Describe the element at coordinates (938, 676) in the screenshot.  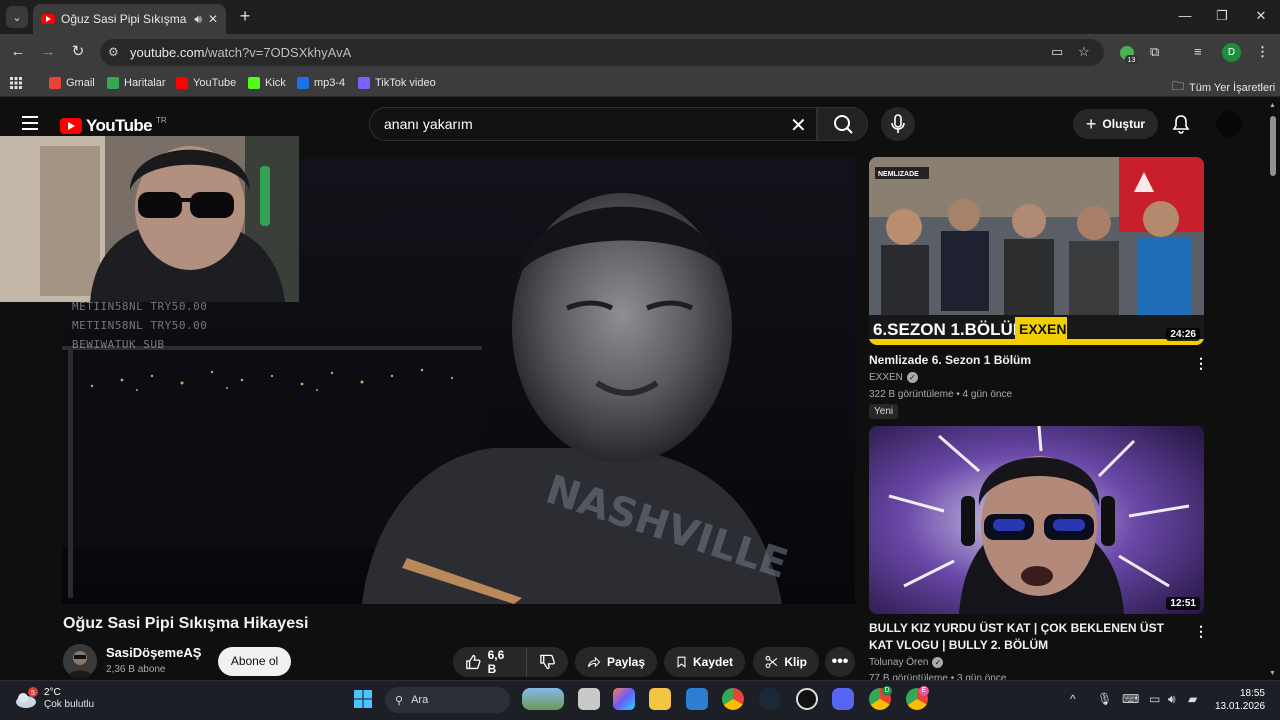
I see `recommendation-meta: 77 B görüntüleme • 3 gün önce` at that location.